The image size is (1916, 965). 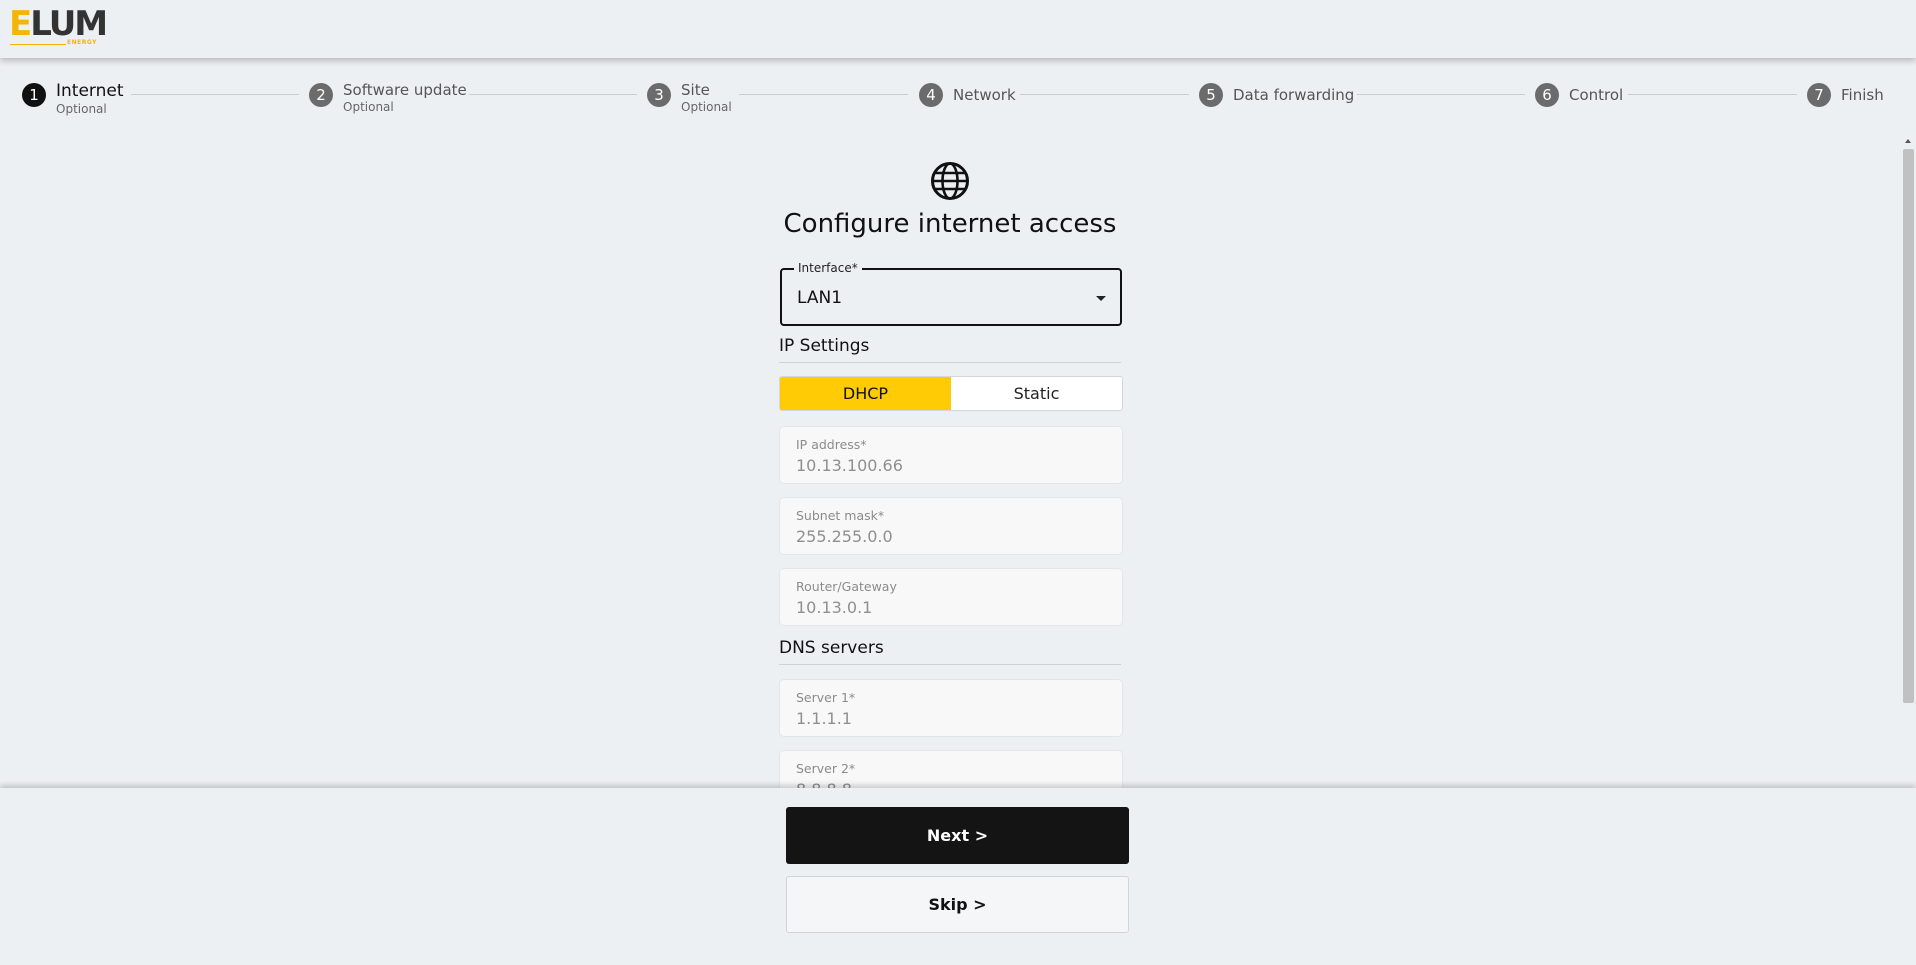 I want to click on gateway-field: Router/Gateway 10.13.0.1, so click(x=951, y=597).